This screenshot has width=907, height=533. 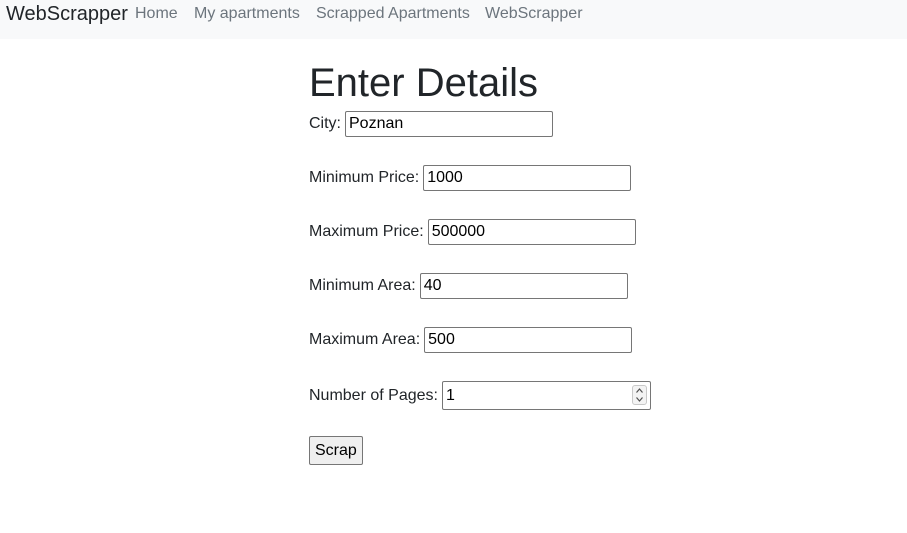 I want to click on min-area-input, so click(x=523, y=286).